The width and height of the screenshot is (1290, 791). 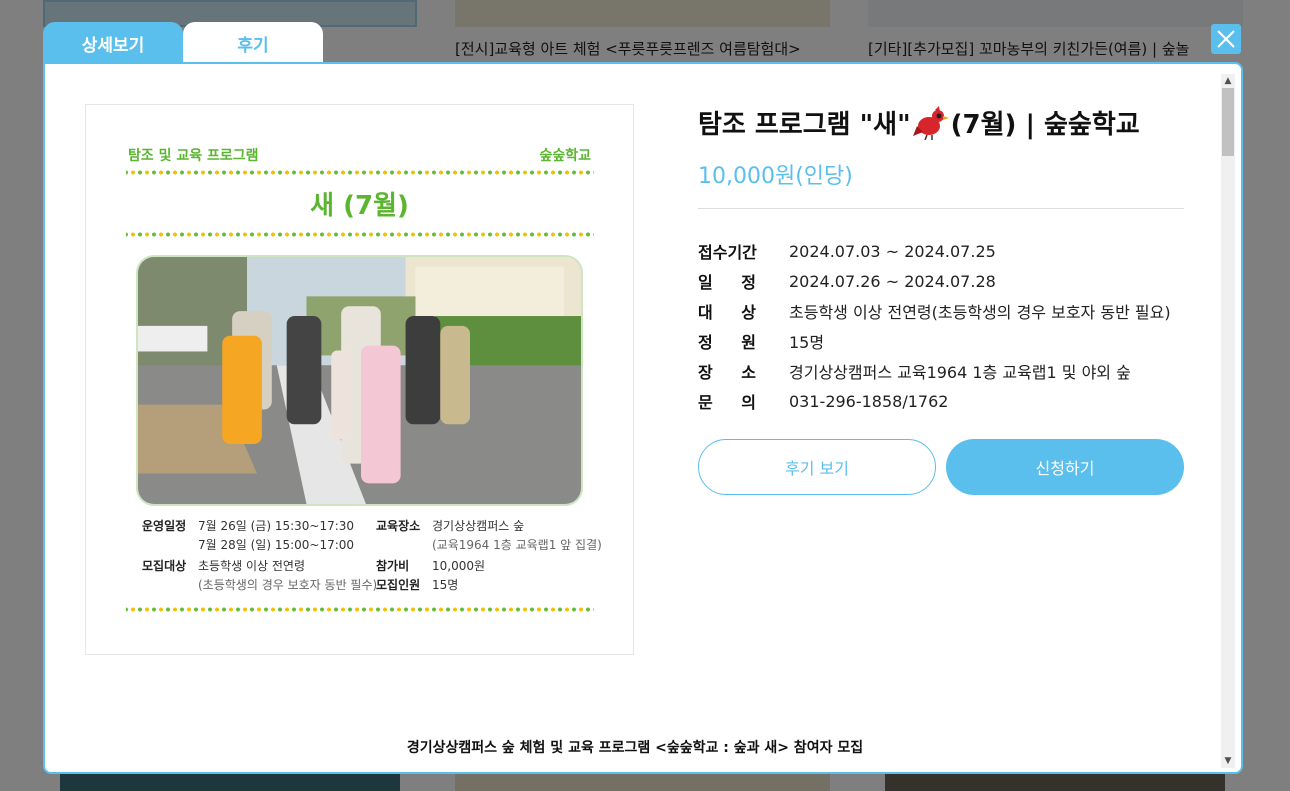 I want to click on program-price: 10,000원(인당), so click(x=775, y=176).